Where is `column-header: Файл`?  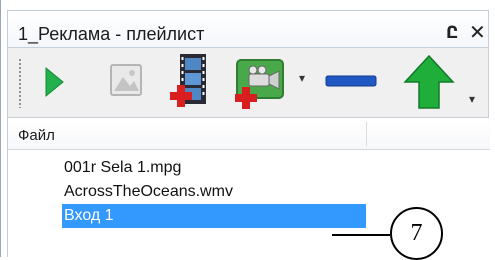
column-header: Файл is located at coordinates (249, 134).